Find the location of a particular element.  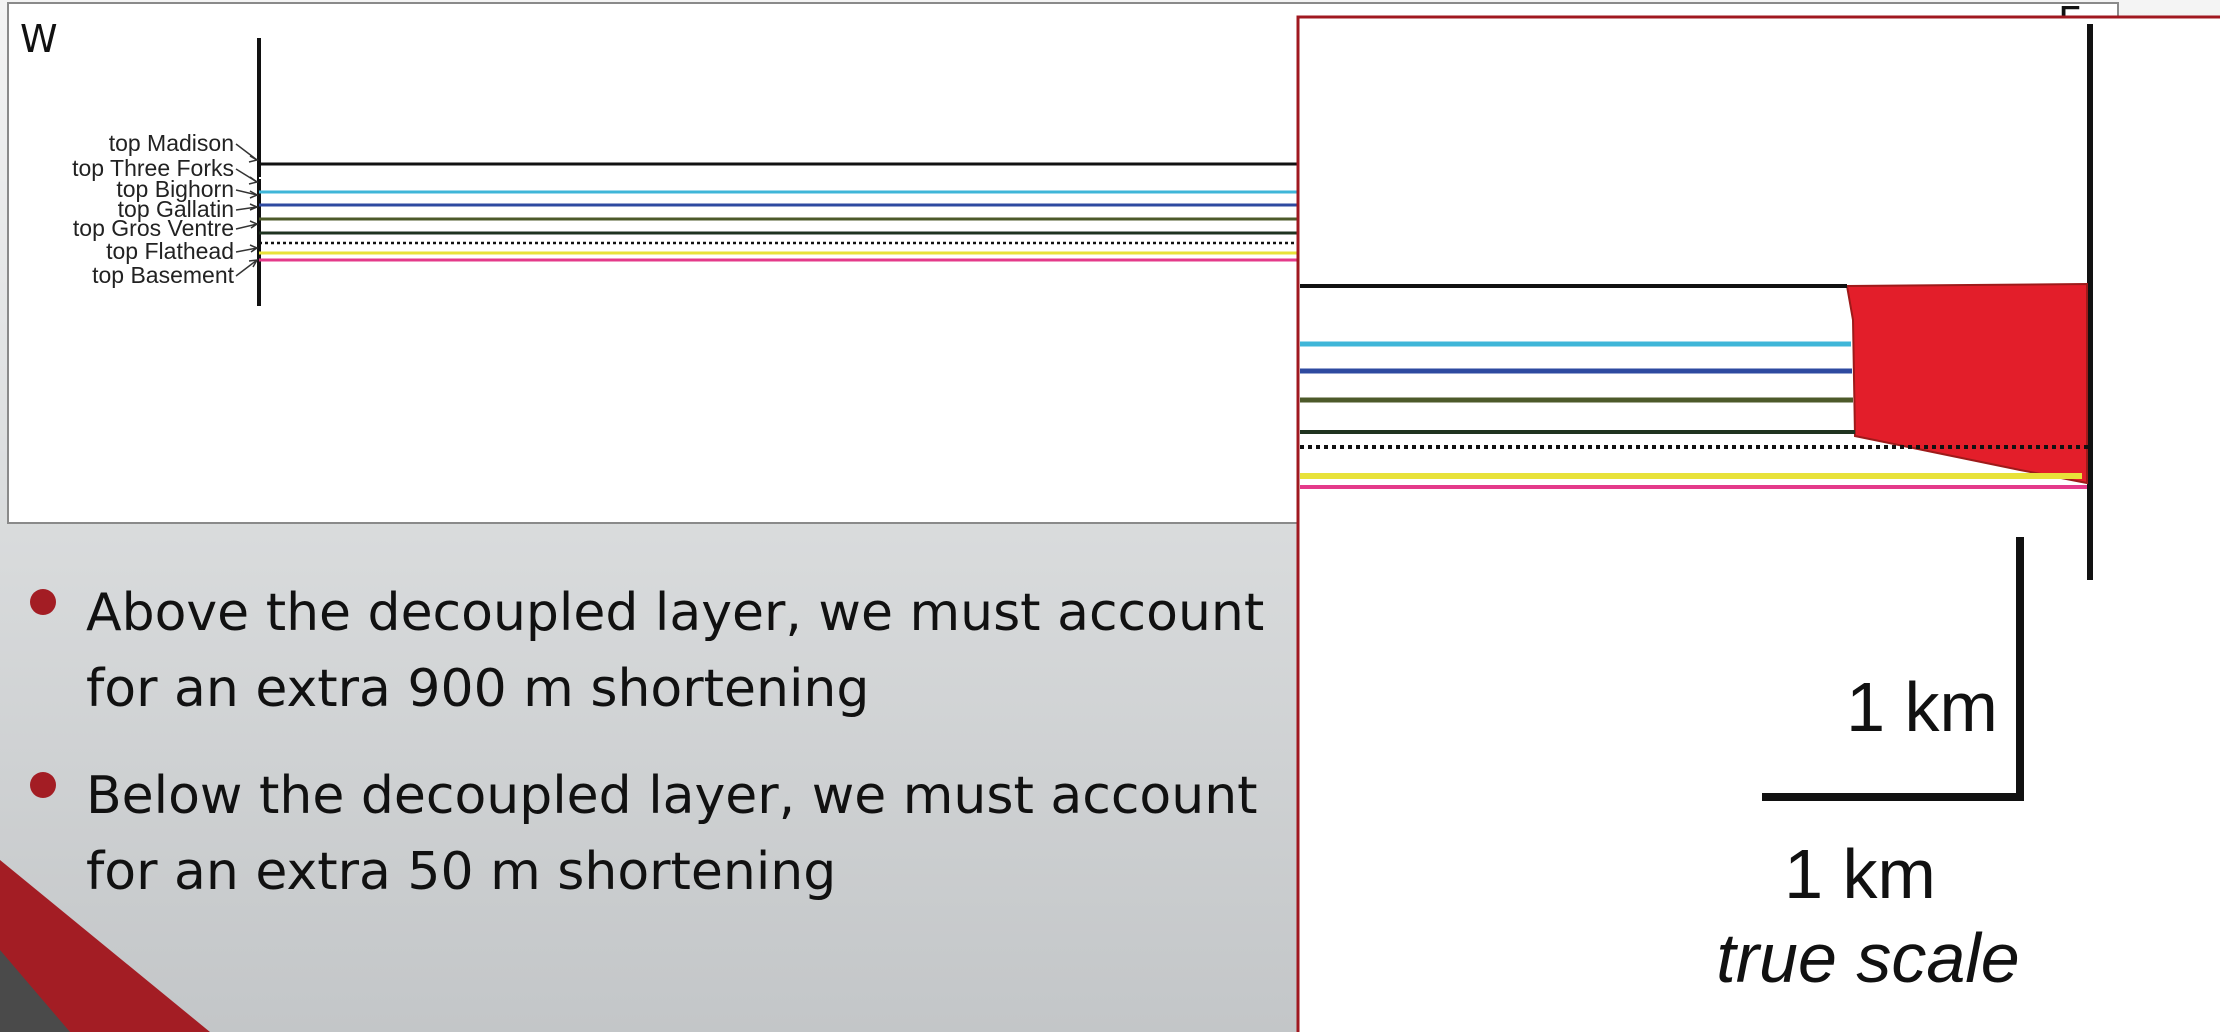

scale-caption: true scale is located at coordinates (1867, 958).